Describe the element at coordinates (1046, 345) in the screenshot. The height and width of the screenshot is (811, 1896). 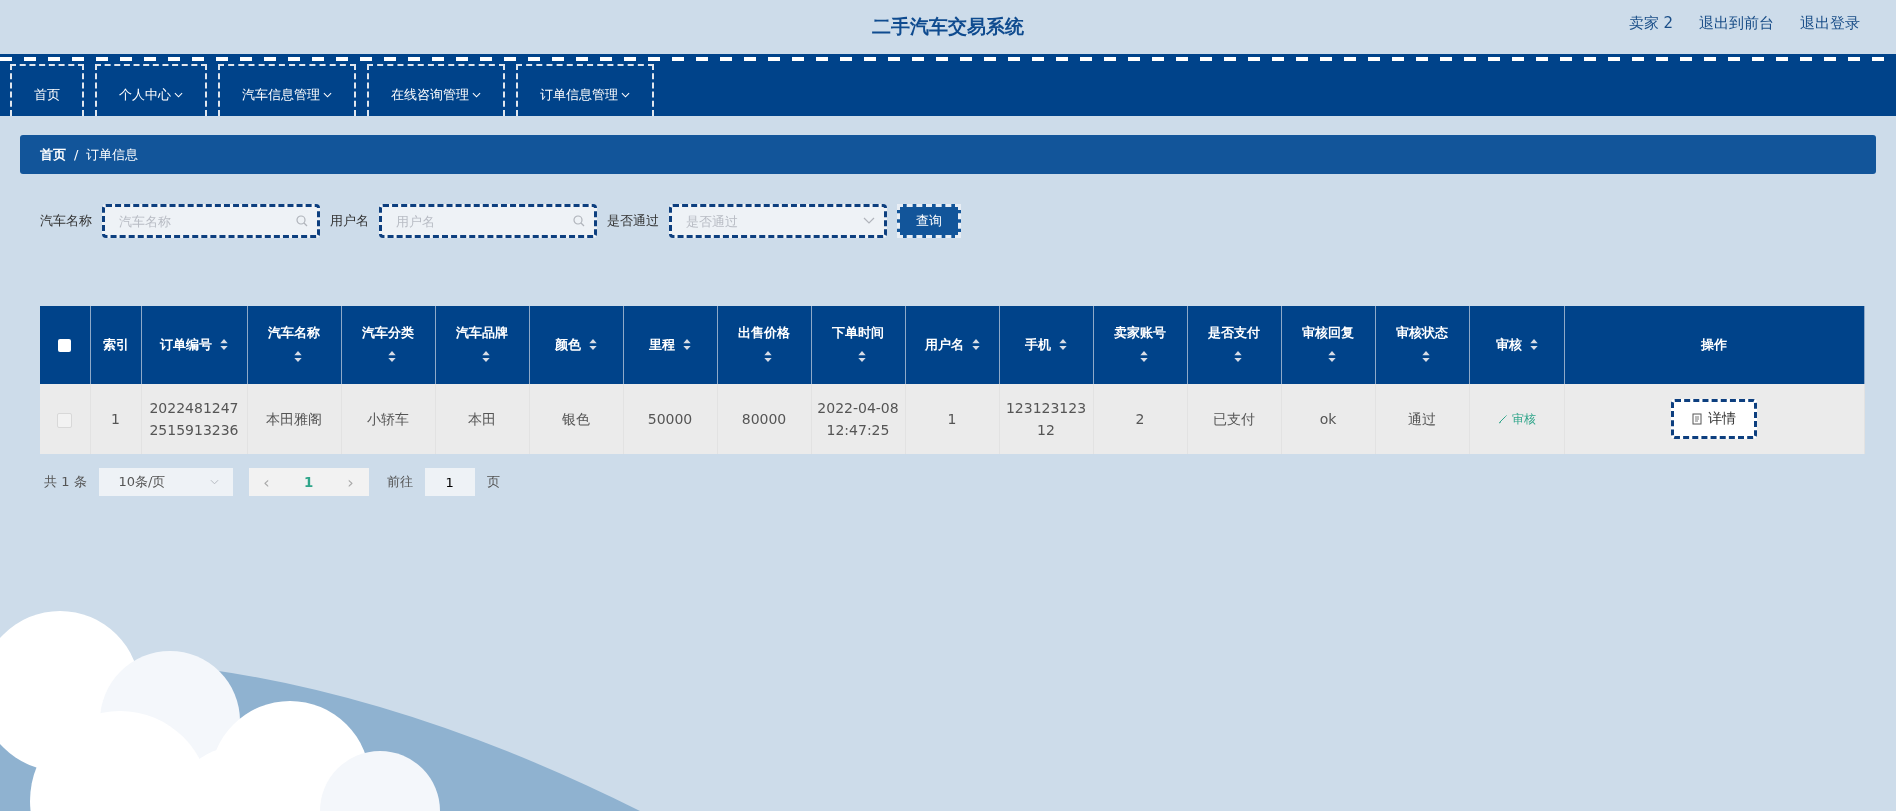
I see `table-header-cell: 手机` at that location.